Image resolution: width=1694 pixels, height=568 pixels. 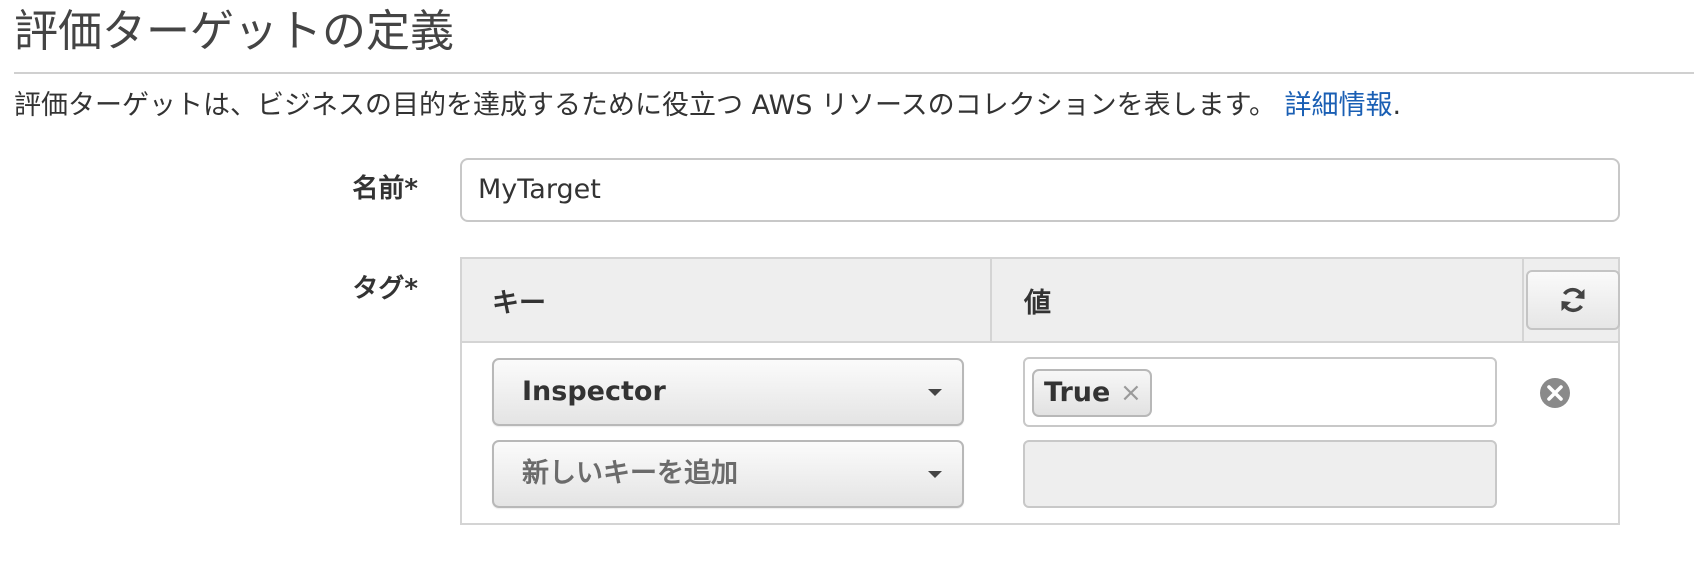 What do you see at coordinates (385, 289) in the screenshot?
I see `tags-label: タグ*` at bounding box center [385, 289].